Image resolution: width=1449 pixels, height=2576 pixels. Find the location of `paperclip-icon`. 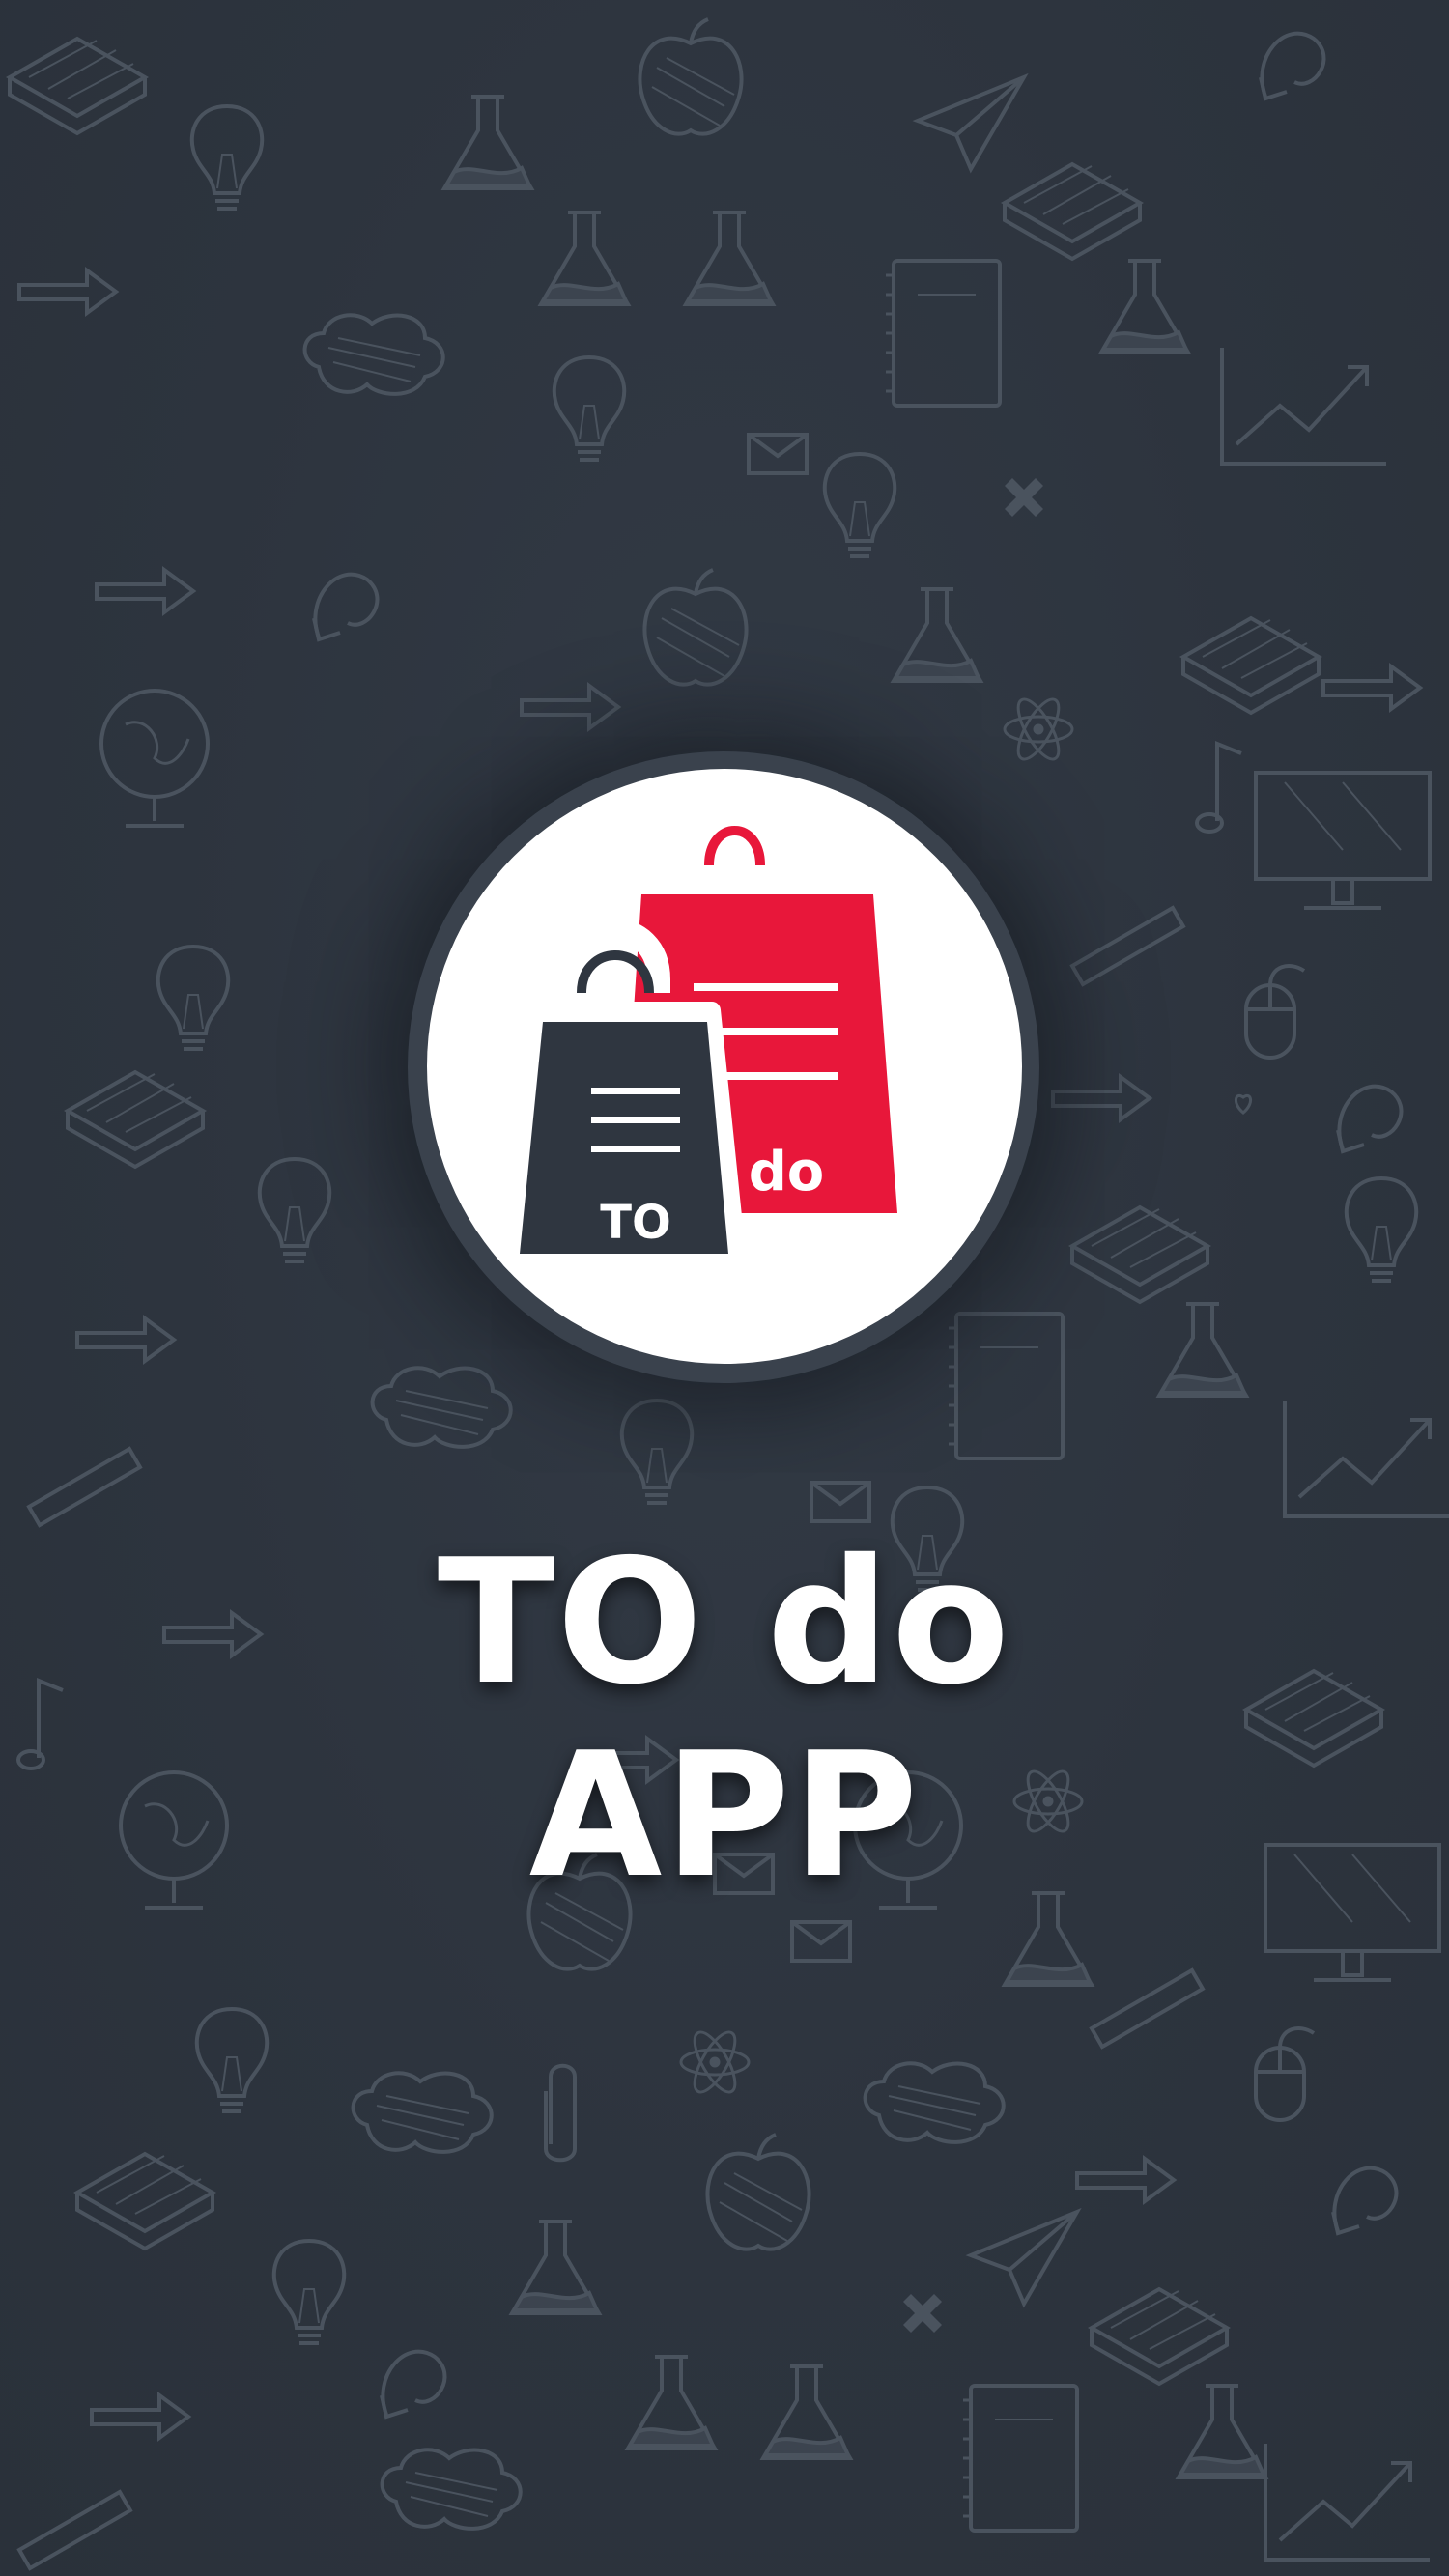

paperclip-icon is located at coordinates (560, 2113).